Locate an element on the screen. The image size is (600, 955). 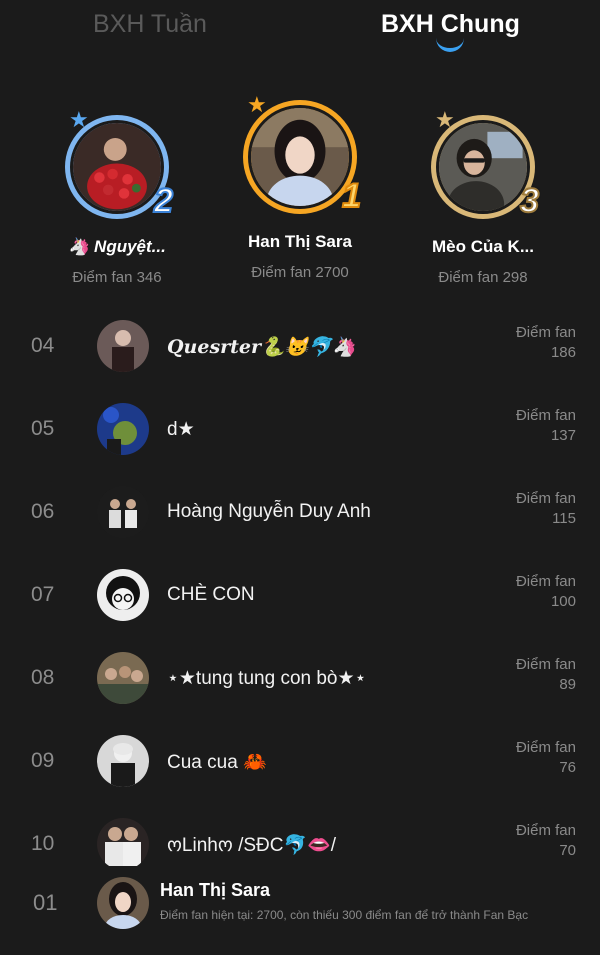
list-item: 05 d★ Điểm fan 137 is located at coordinates (300, 444).